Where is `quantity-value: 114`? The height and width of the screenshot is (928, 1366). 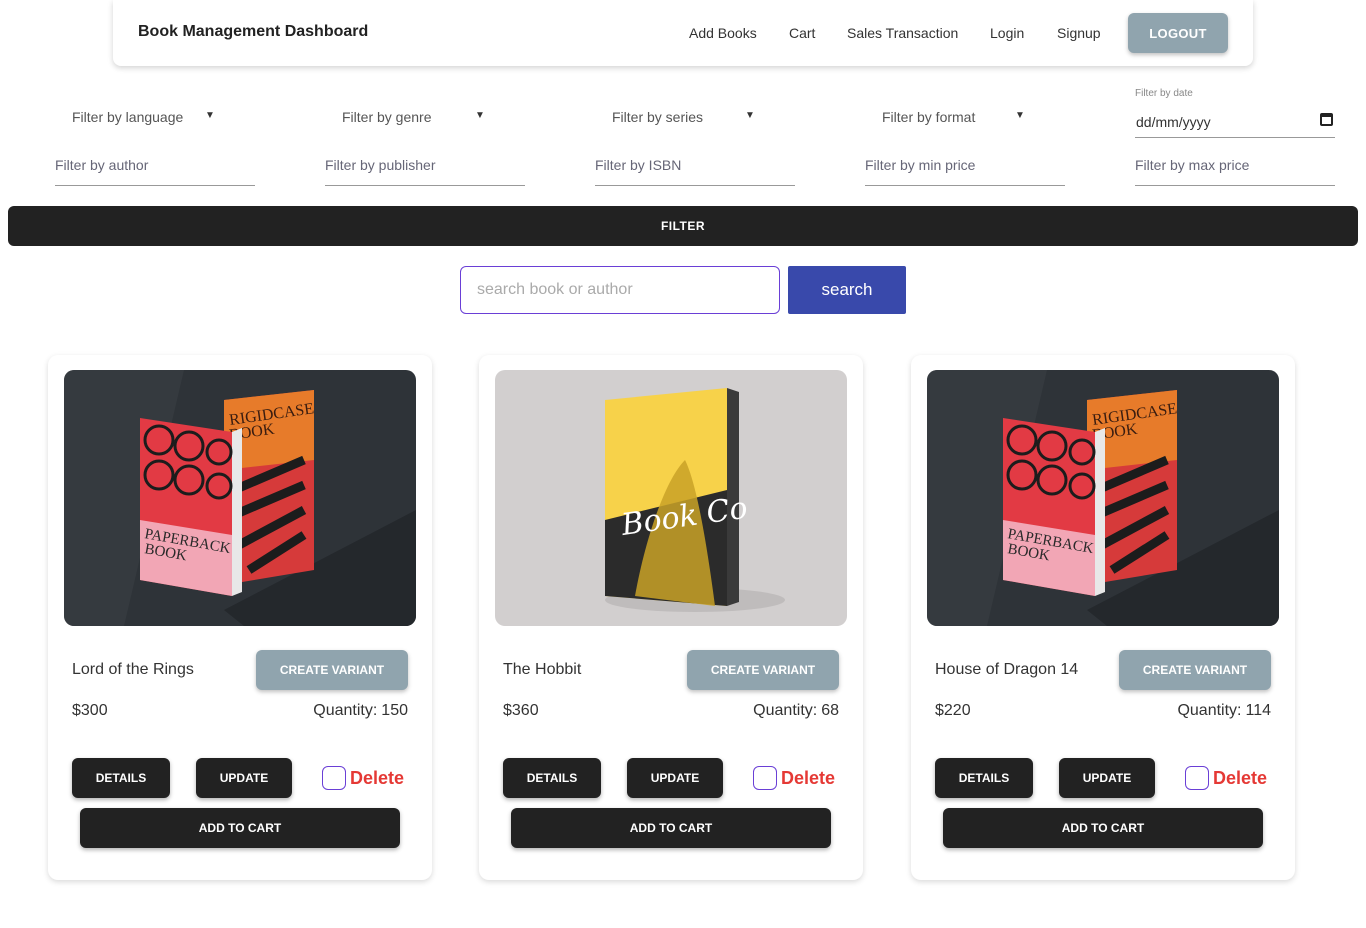 quantity-value: 114 is located at coordinates (1258, 710).